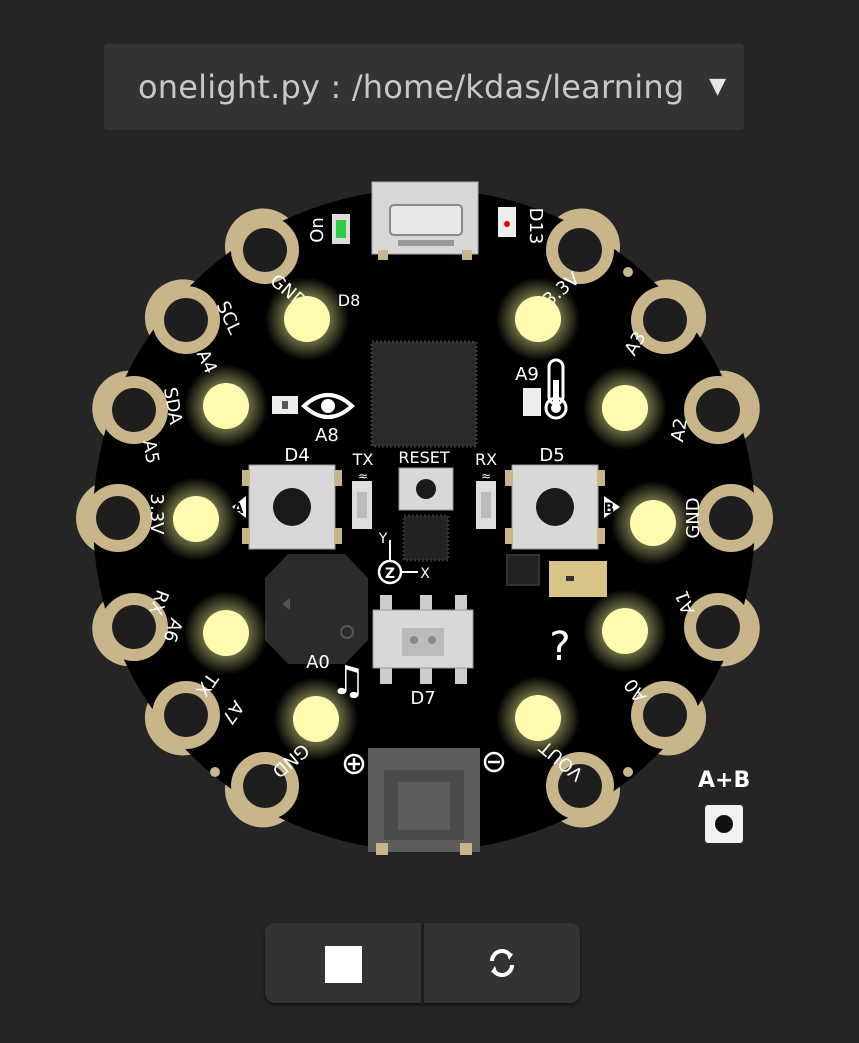  Describe the element at coordinates (292, 507) in the screenshot. I see `button-a` at that location.